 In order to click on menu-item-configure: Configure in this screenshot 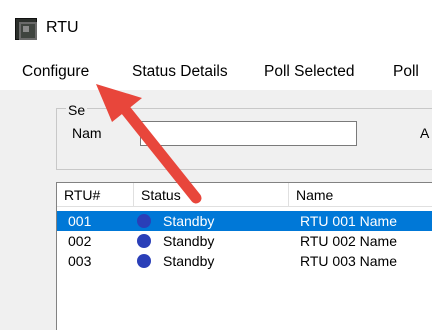, I will do `click(55, 72)`.